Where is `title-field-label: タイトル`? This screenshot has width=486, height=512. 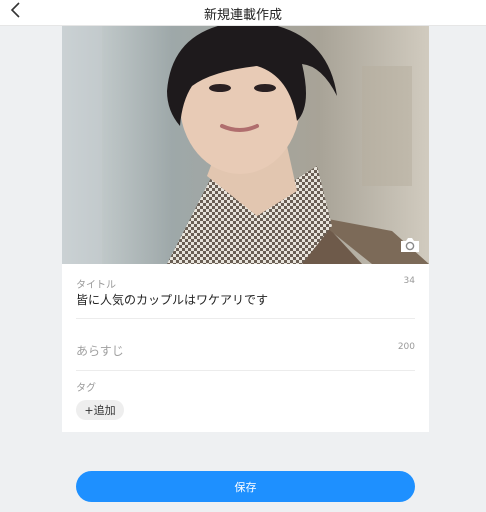
title-field-label: タイトル is located at coordinates (96, 285).